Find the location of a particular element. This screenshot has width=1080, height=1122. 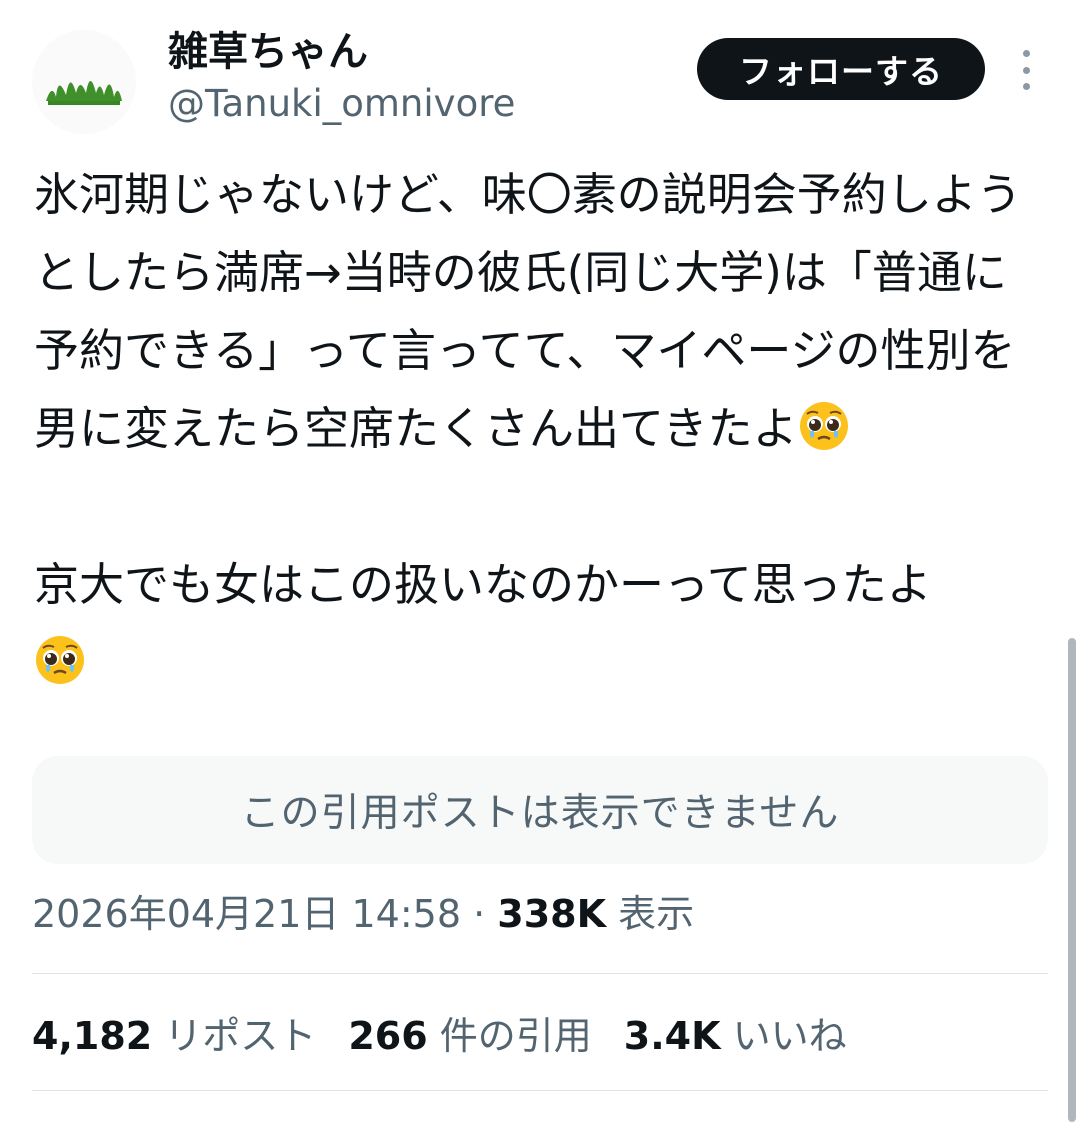

views-label: 表示 is located at coordinates (656, 914).